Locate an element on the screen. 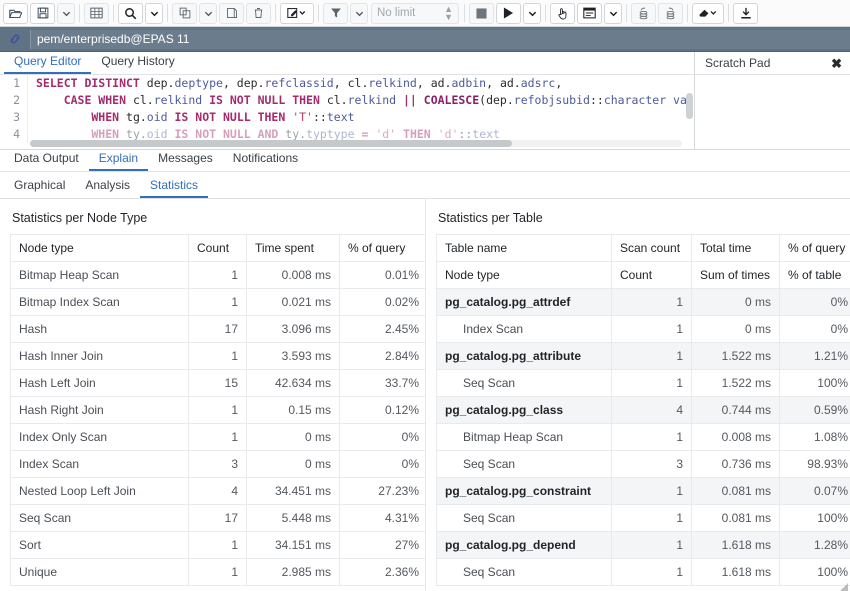  copy-icon is located at coordinates (184, 13).